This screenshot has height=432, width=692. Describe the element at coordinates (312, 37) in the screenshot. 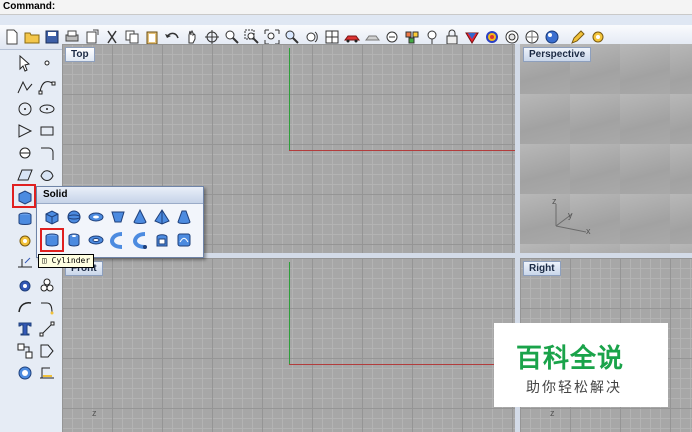

I see `rotate-view-icon` at that location.